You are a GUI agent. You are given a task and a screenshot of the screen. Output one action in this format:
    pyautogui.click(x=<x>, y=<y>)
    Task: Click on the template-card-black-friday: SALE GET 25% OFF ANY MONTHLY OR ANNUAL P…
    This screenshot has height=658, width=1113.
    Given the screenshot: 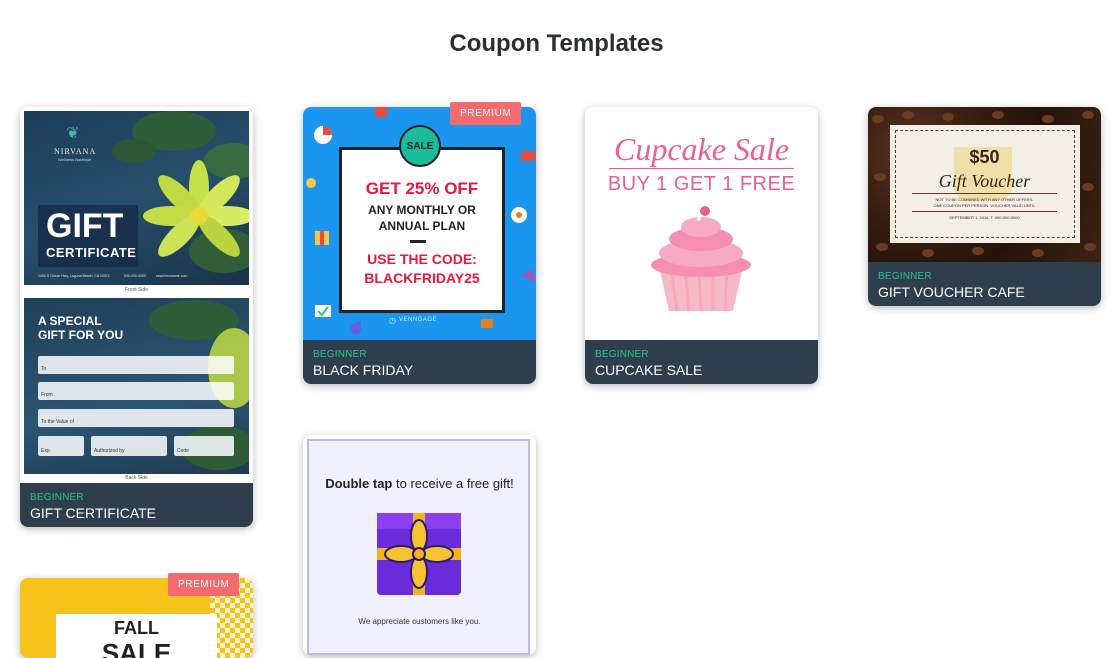 What is the action you would take?
    pyautogui.click(x=419, y=245)
    